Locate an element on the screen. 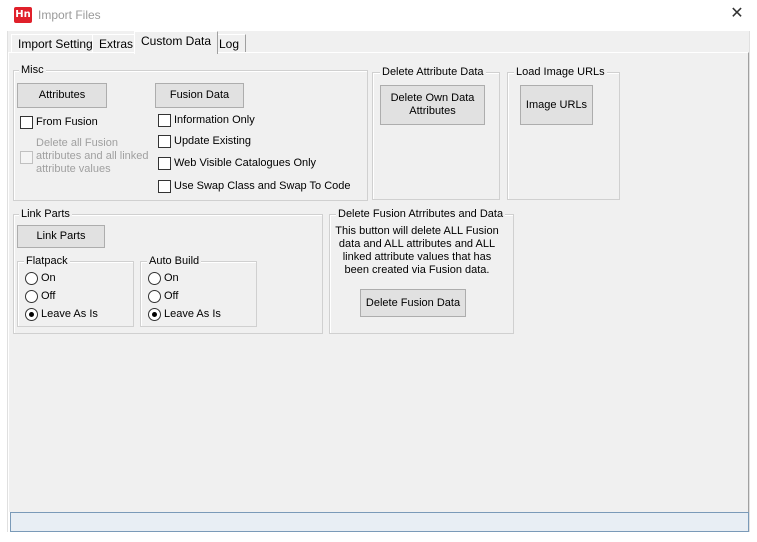 The width and height of the screenshot is (757, 542). fusion-data-button: Fusion Data is located at coordinates (199, 95).